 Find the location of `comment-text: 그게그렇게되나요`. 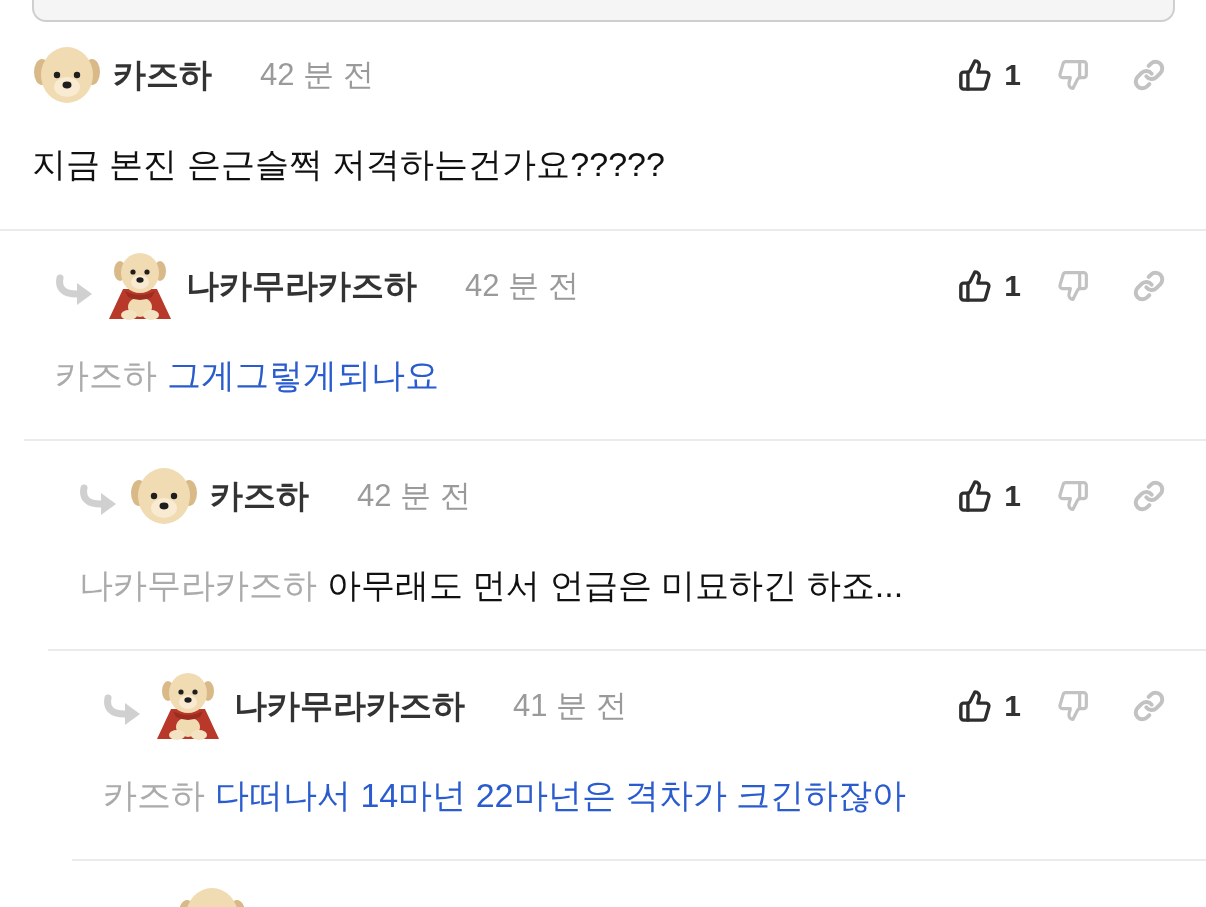

comment-text: 그게그렇게되나요 is located at coordinates (303, 375).